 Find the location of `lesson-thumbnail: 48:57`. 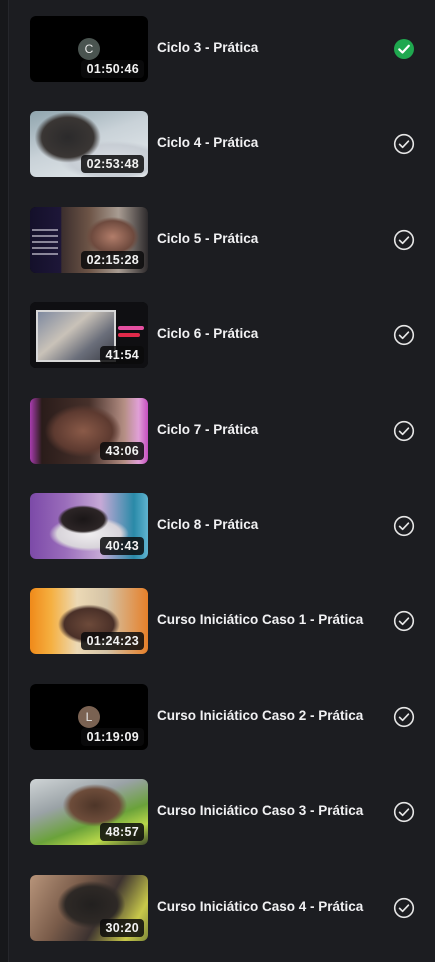

lesson-thumbnail: 48:57 is located at coordinates (89, 812).